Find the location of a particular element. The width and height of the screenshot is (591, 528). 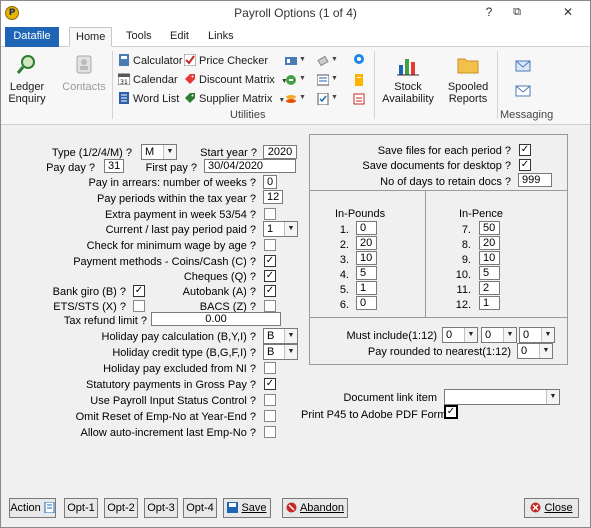

abandon-button: Abandon is located at coordinates (315, 508).